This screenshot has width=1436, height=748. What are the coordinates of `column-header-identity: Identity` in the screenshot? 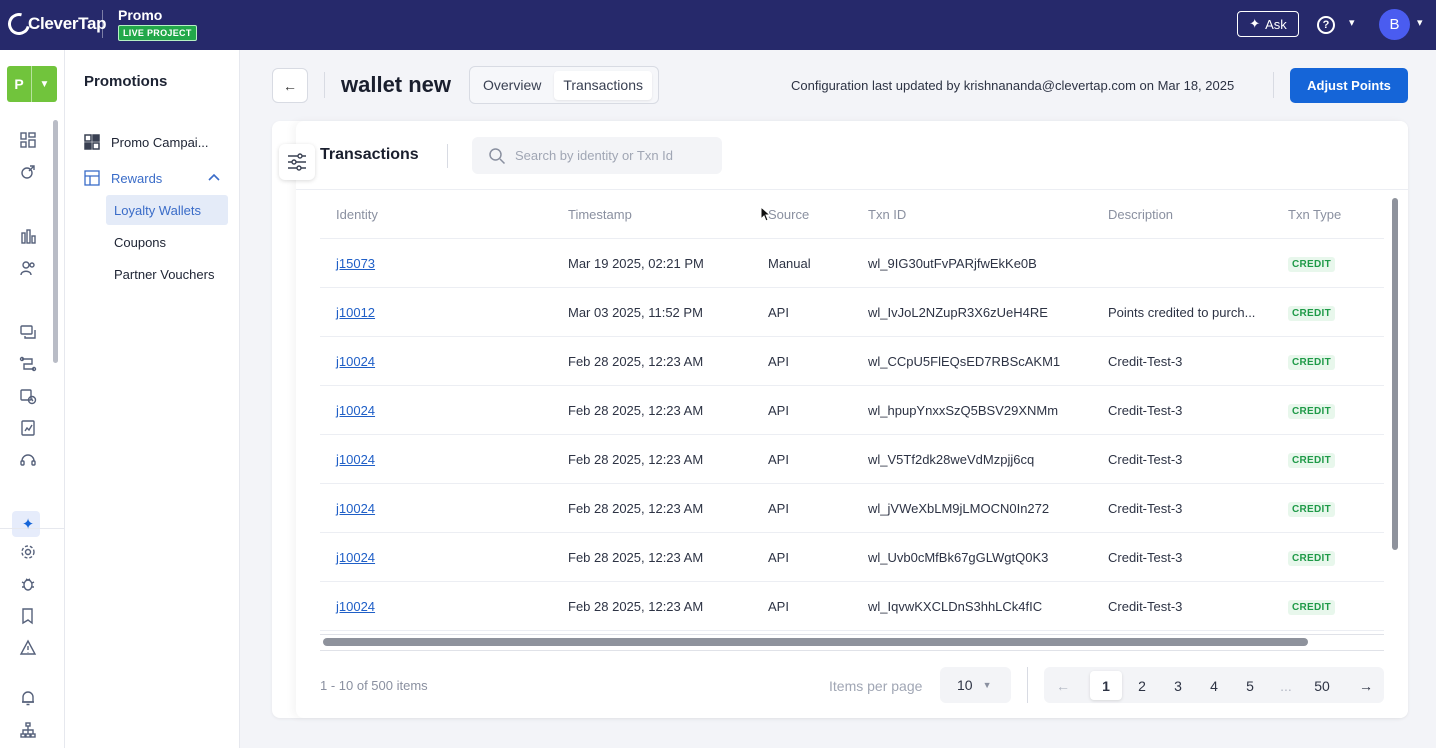 It's located at (357, 214).